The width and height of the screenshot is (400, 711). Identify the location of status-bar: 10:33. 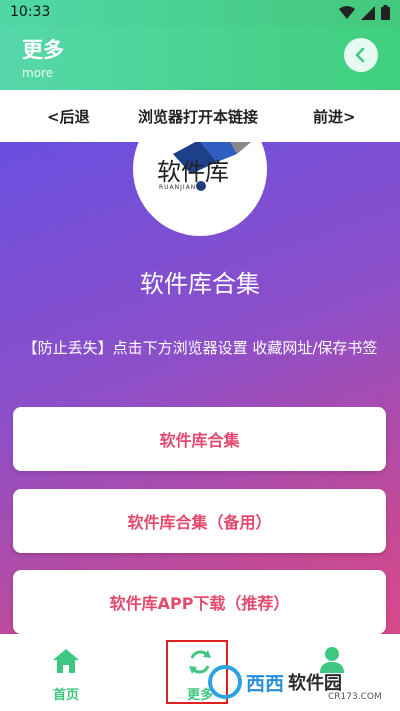
(200, 13).